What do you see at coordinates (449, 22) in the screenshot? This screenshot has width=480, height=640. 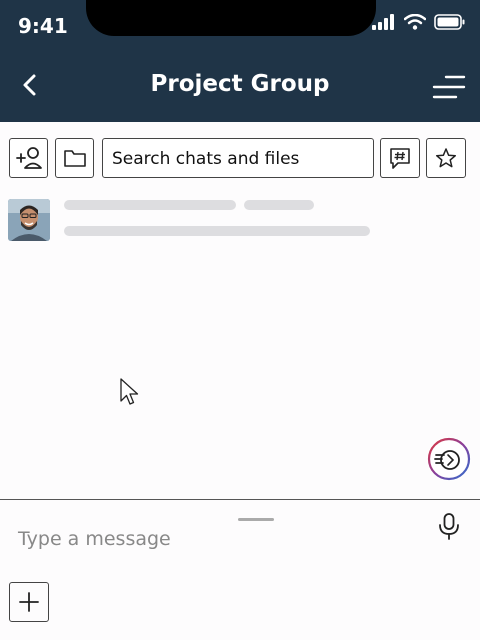 I see `battery-icon` at bounding box center [449, 22].